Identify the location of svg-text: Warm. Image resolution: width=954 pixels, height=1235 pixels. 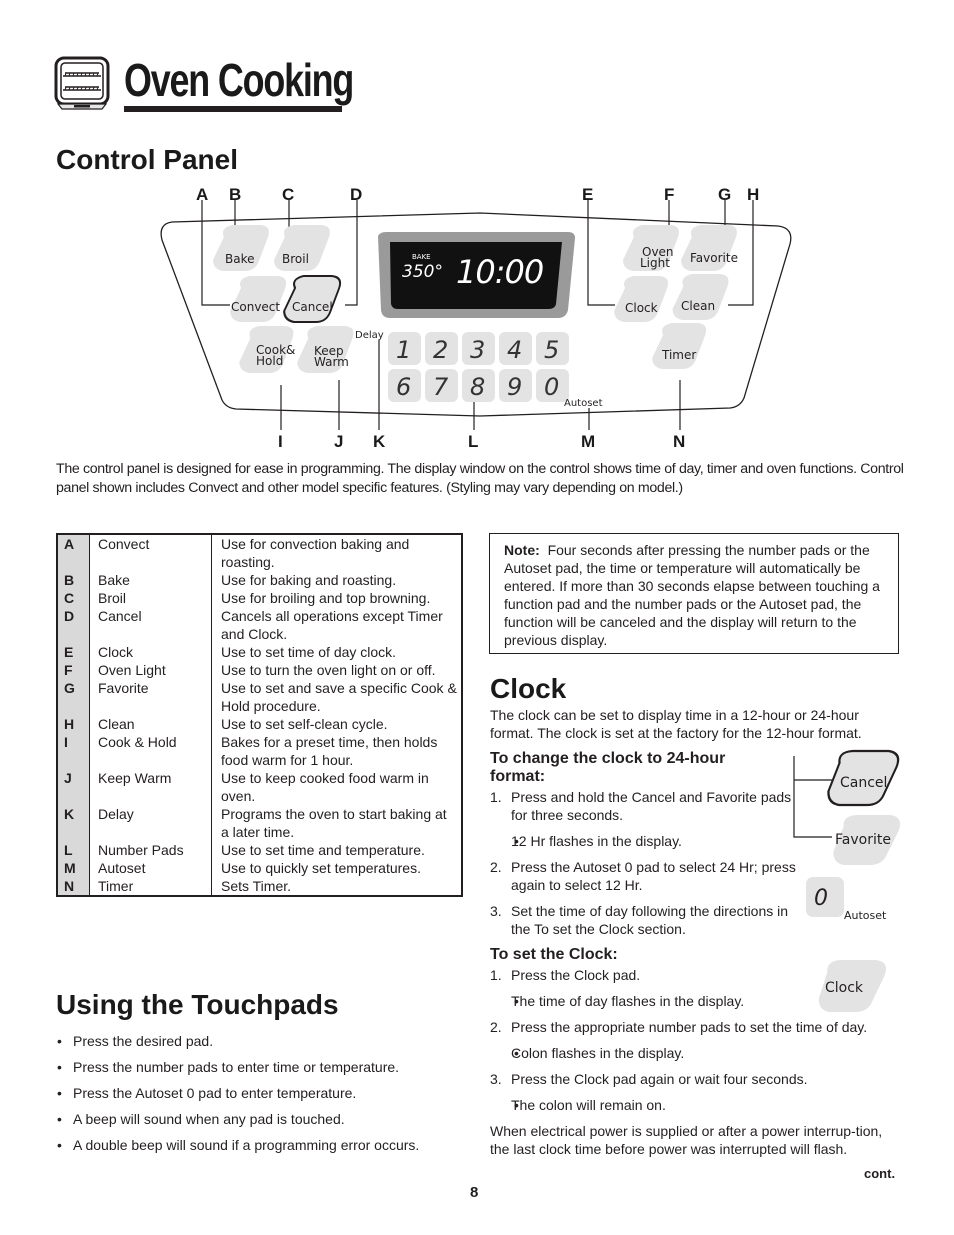
(331, 362).